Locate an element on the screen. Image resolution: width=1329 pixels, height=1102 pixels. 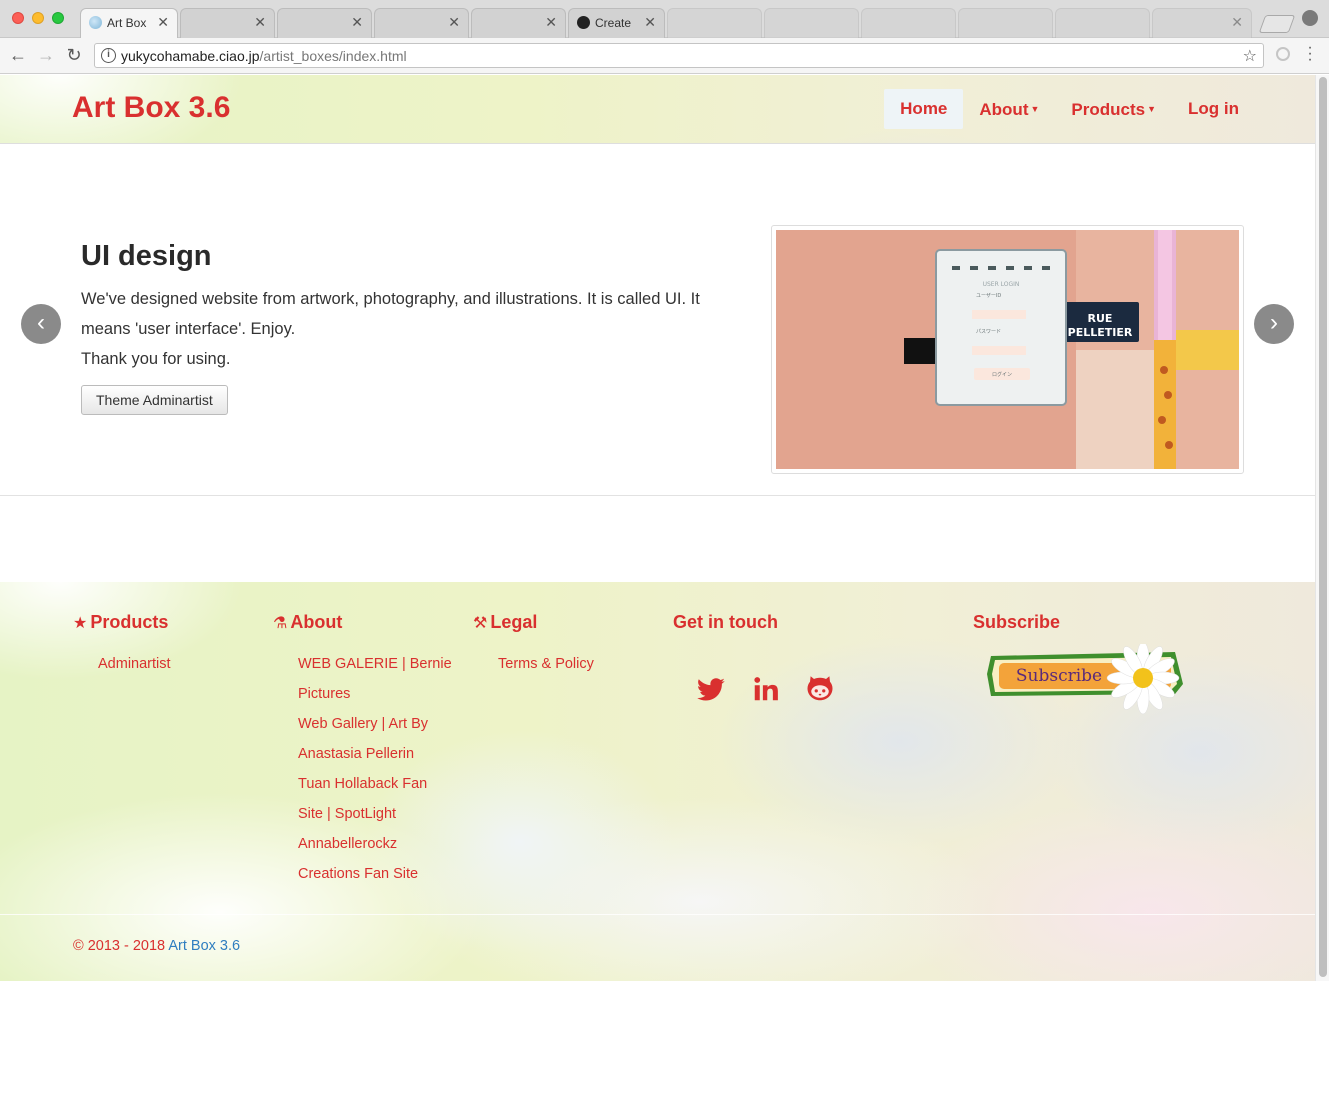
footer-link: Annabellerockz is located at coordinates (375, 844).